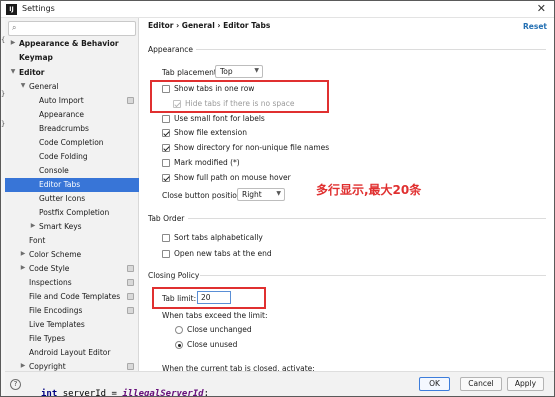 This screenshot has height=397, width=555. I want to click on sidebar-item-code-completion: Code Completion, so click(72, 143).